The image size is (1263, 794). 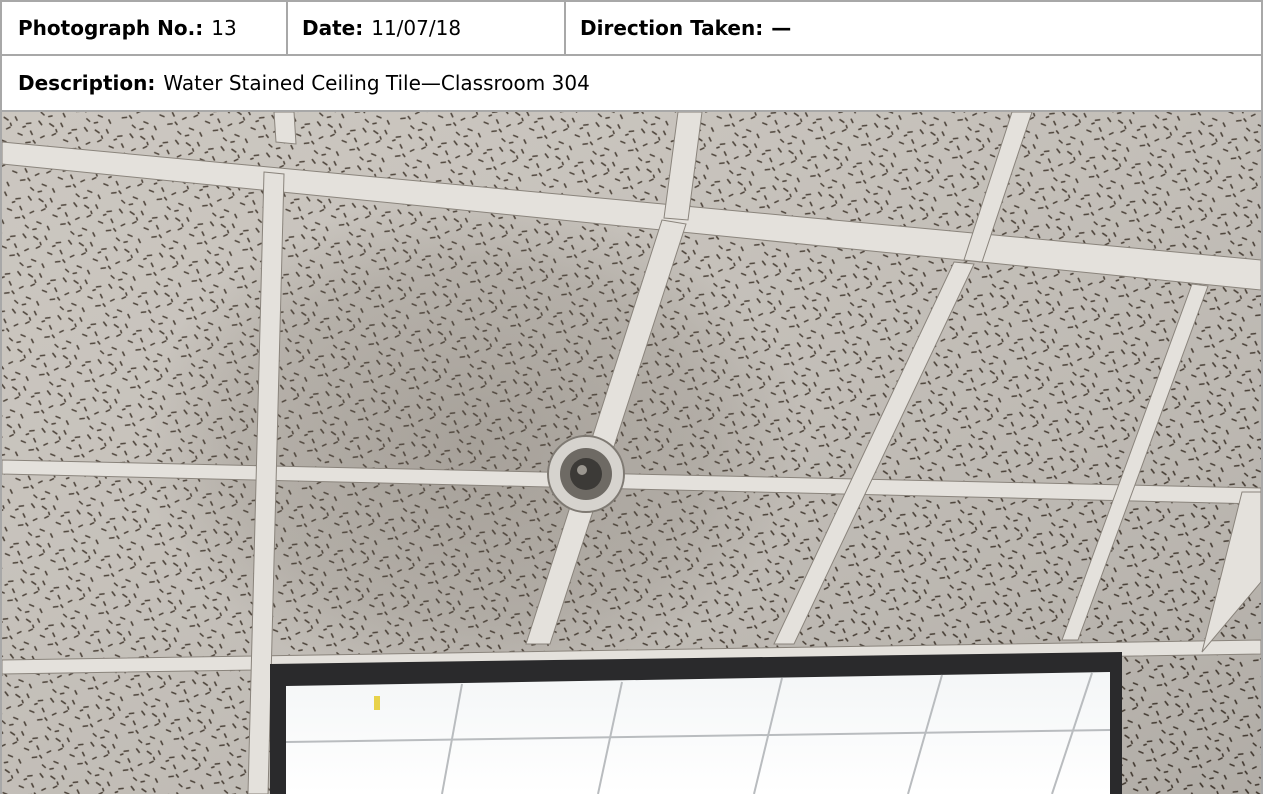 I want to click on date-cell: Date: 11/07/18, so click(x=427, y=28).